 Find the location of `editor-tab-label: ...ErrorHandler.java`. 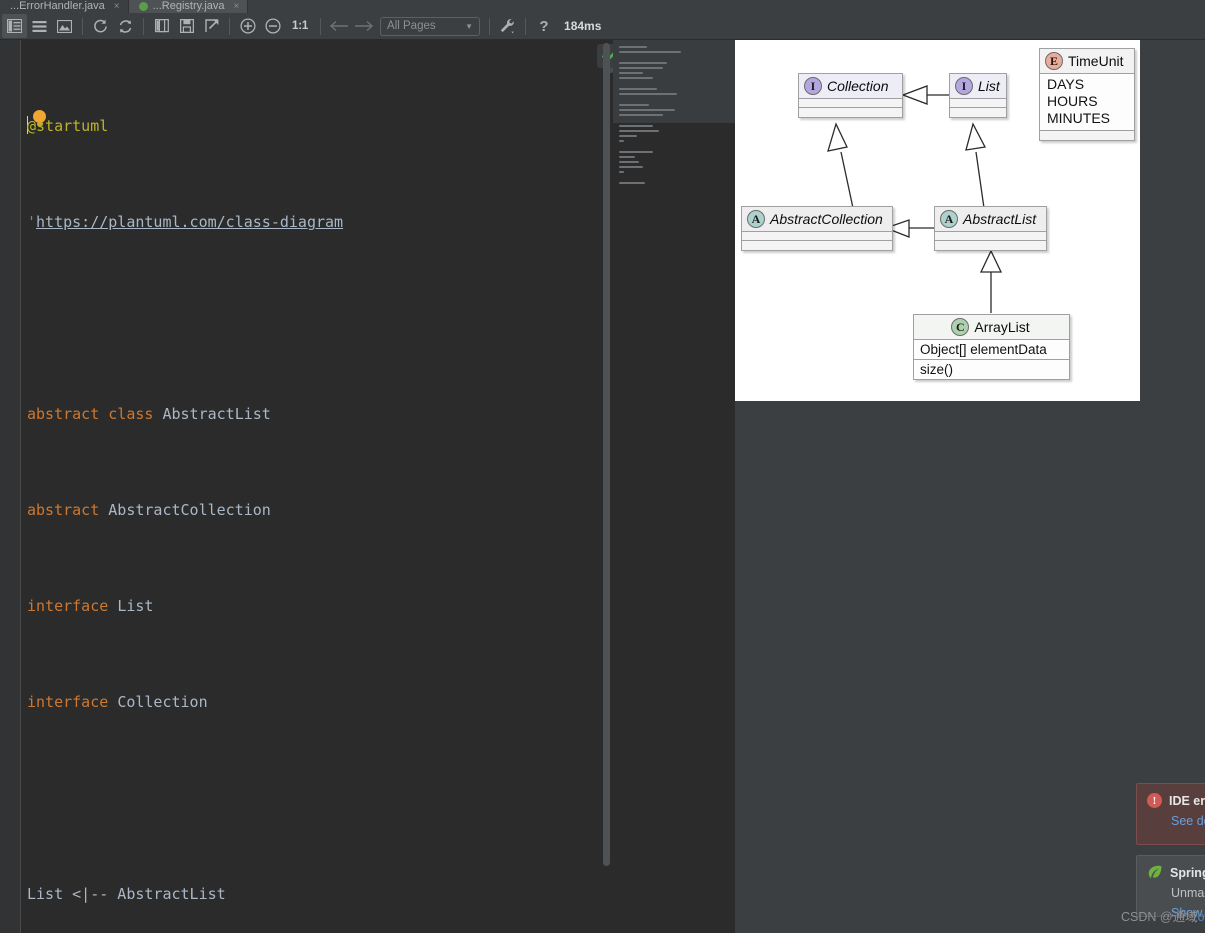

editor-tab-label: ...ErrorHandler.java is located at coordinates (57, 6).